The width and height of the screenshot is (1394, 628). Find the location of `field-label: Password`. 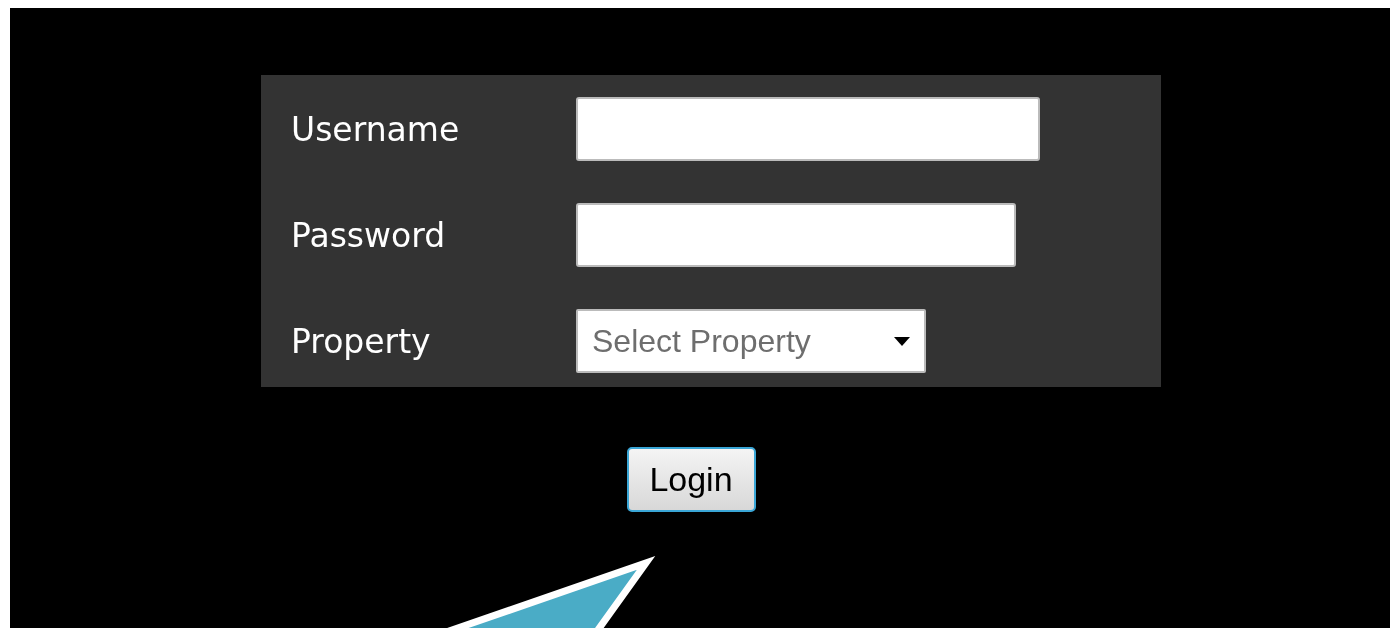

field-label: Password is located at coordinates (369, 235).